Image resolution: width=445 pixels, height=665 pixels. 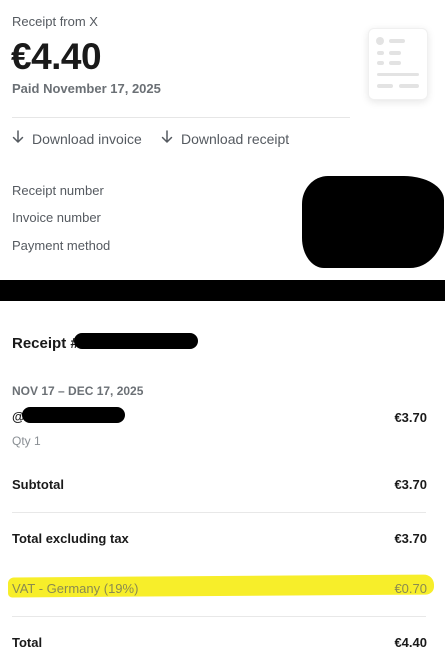 What do you see at coordinates (70, 538) in the screenshot?
I see `total-excluding-tax-label: Total excluding tax` at bounding box center [70, 538].